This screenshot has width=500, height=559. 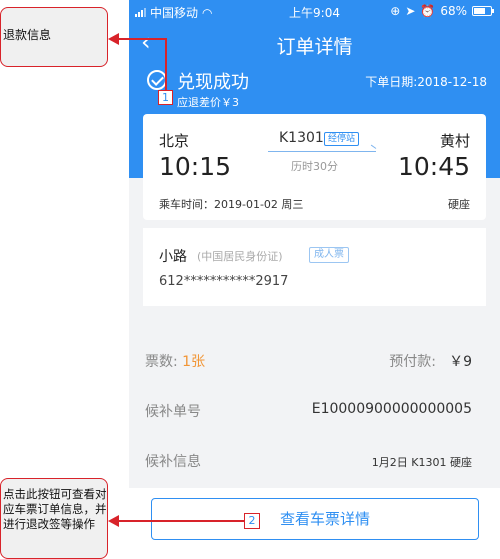 What do you see at coordinates (314, 360) in the screenshot?
I see `ticket-count-row: 票数: 1张 预付款: ￥9` at bounding box center [314, 360].